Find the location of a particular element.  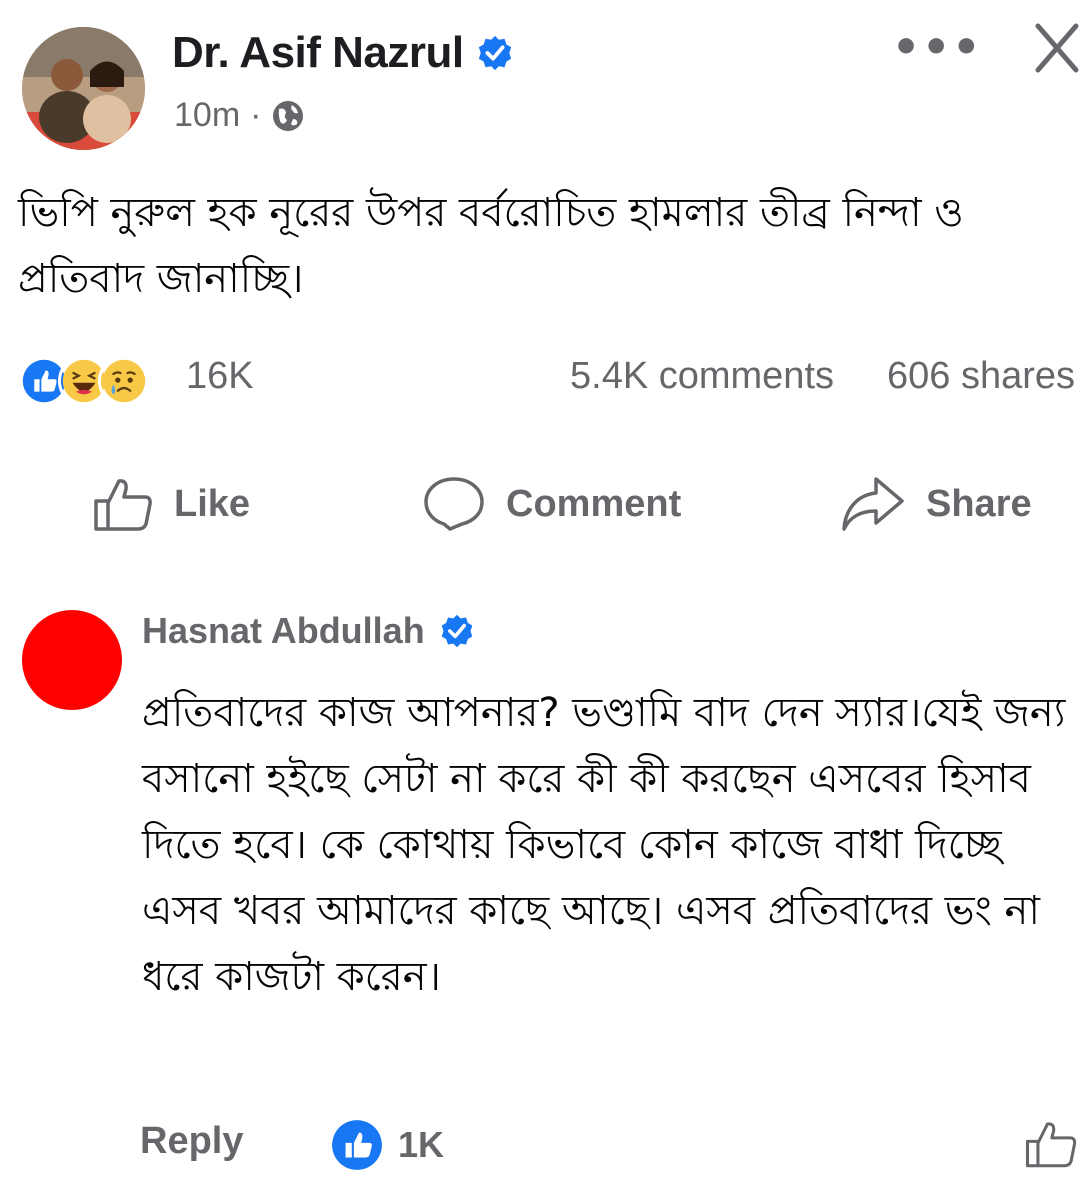

poster-avatar is located at coordinates (83, 88).